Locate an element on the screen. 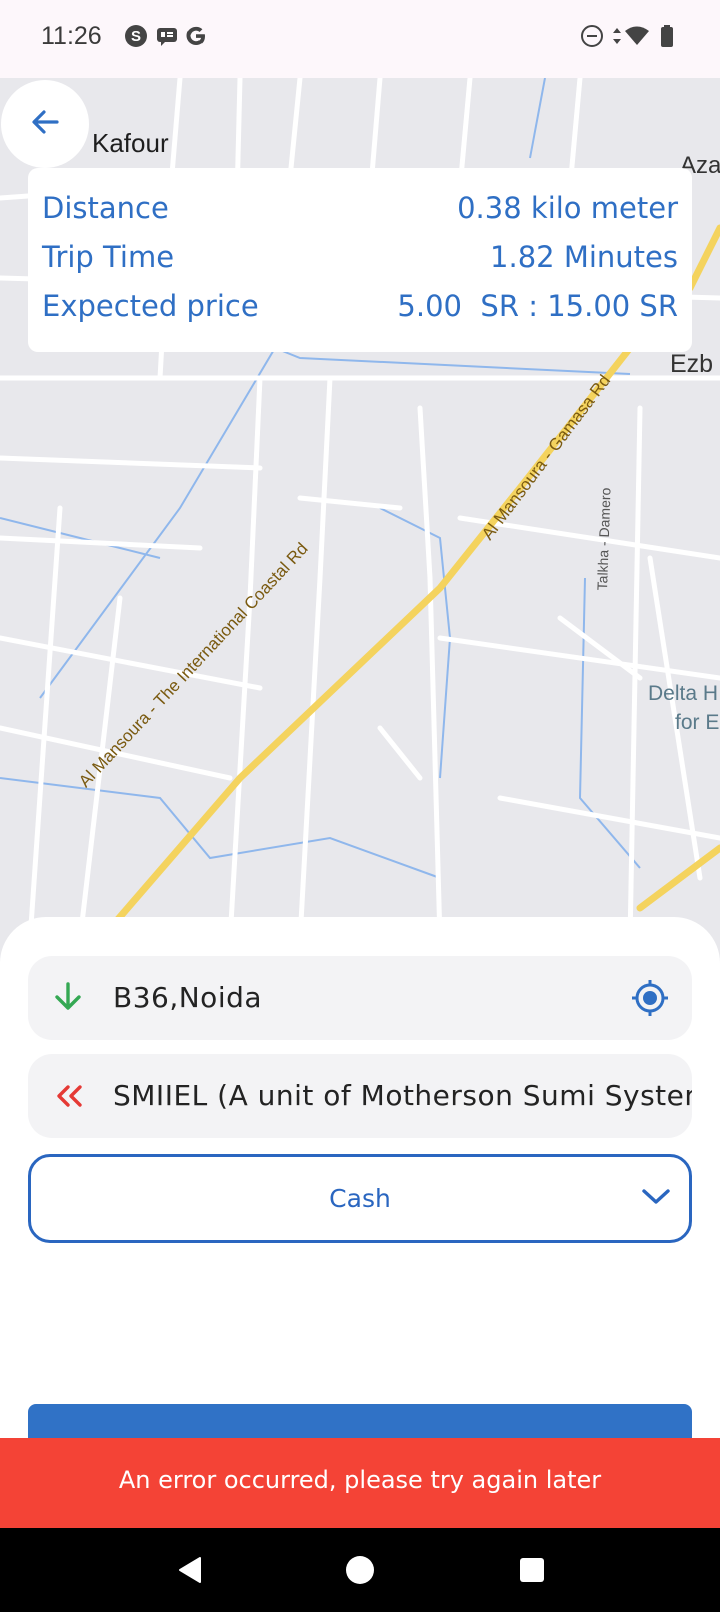 The height and width of the screenshot is (1612, 720). expected-price-value: 5.00 SR : 15.00 SR is located at coordinates (537, 306).